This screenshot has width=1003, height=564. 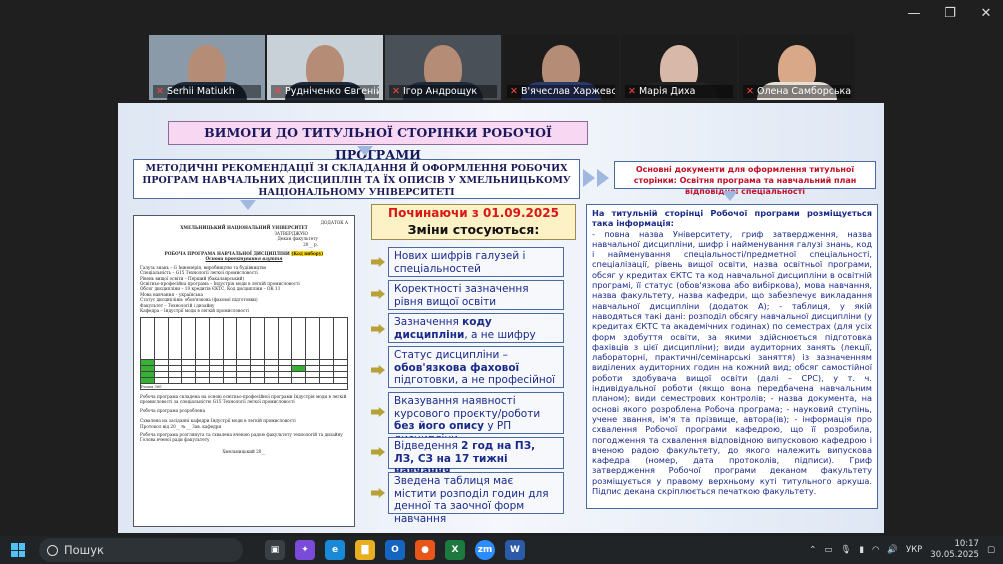 What do you see at coordinates (244, 386) in the screenshot?
I see `doc-total-row: Разом 300` at bounding box center [244, 386].